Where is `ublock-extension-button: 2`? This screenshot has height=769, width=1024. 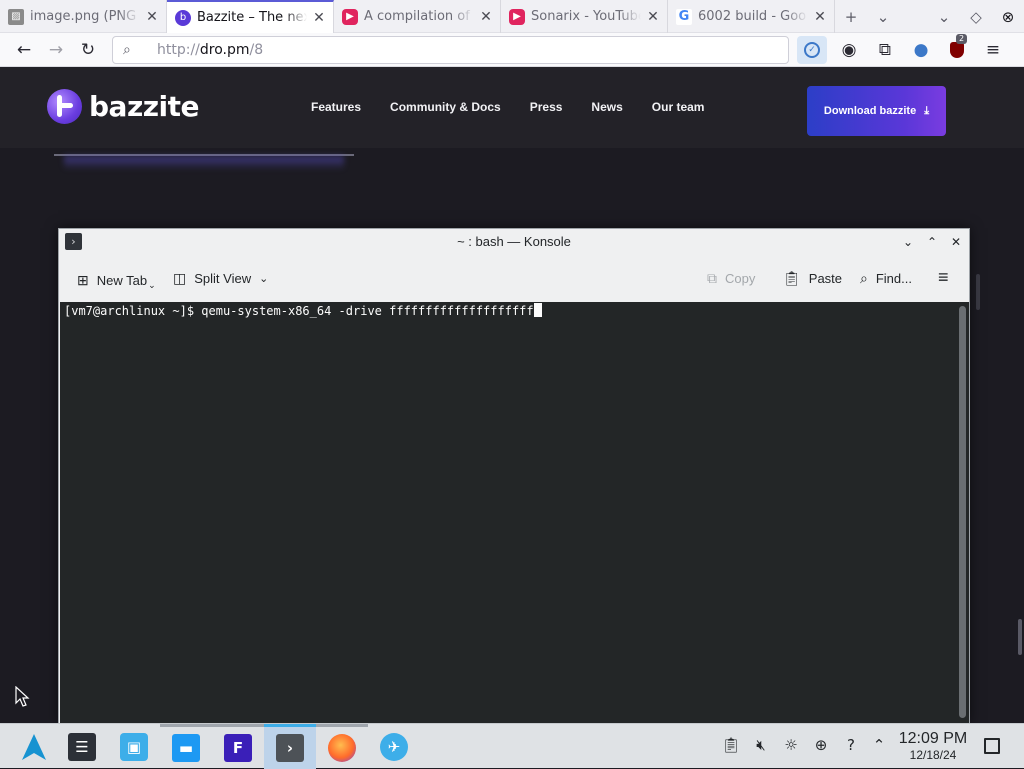 ublock-extension-button: 2 is located at coordinates (957, 49).